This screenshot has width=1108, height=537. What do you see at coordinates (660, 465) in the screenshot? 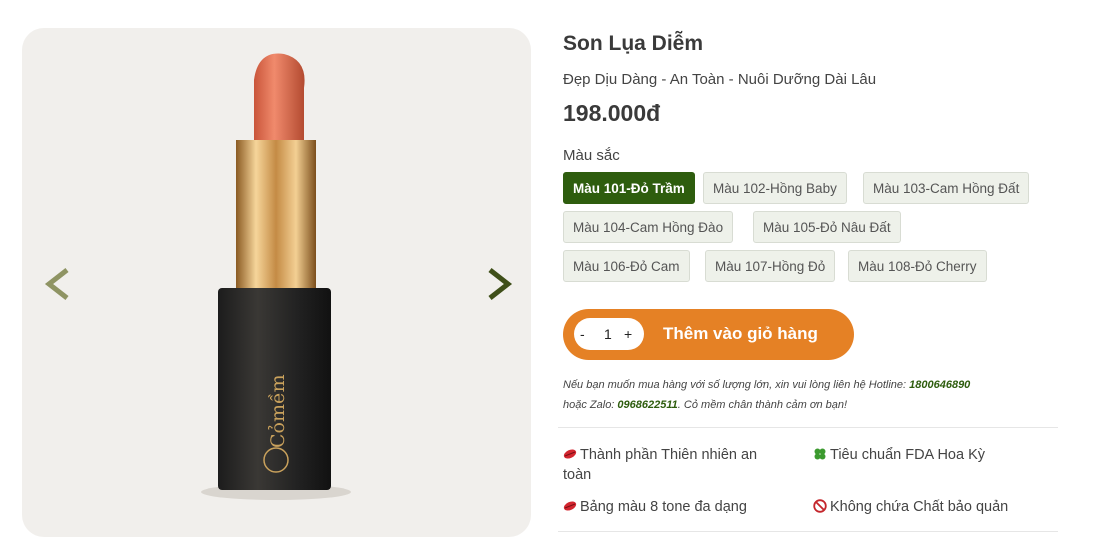
I see `feature-label: Thành phần Thiên nhiên an toàn` at bounding box center [660, 465].